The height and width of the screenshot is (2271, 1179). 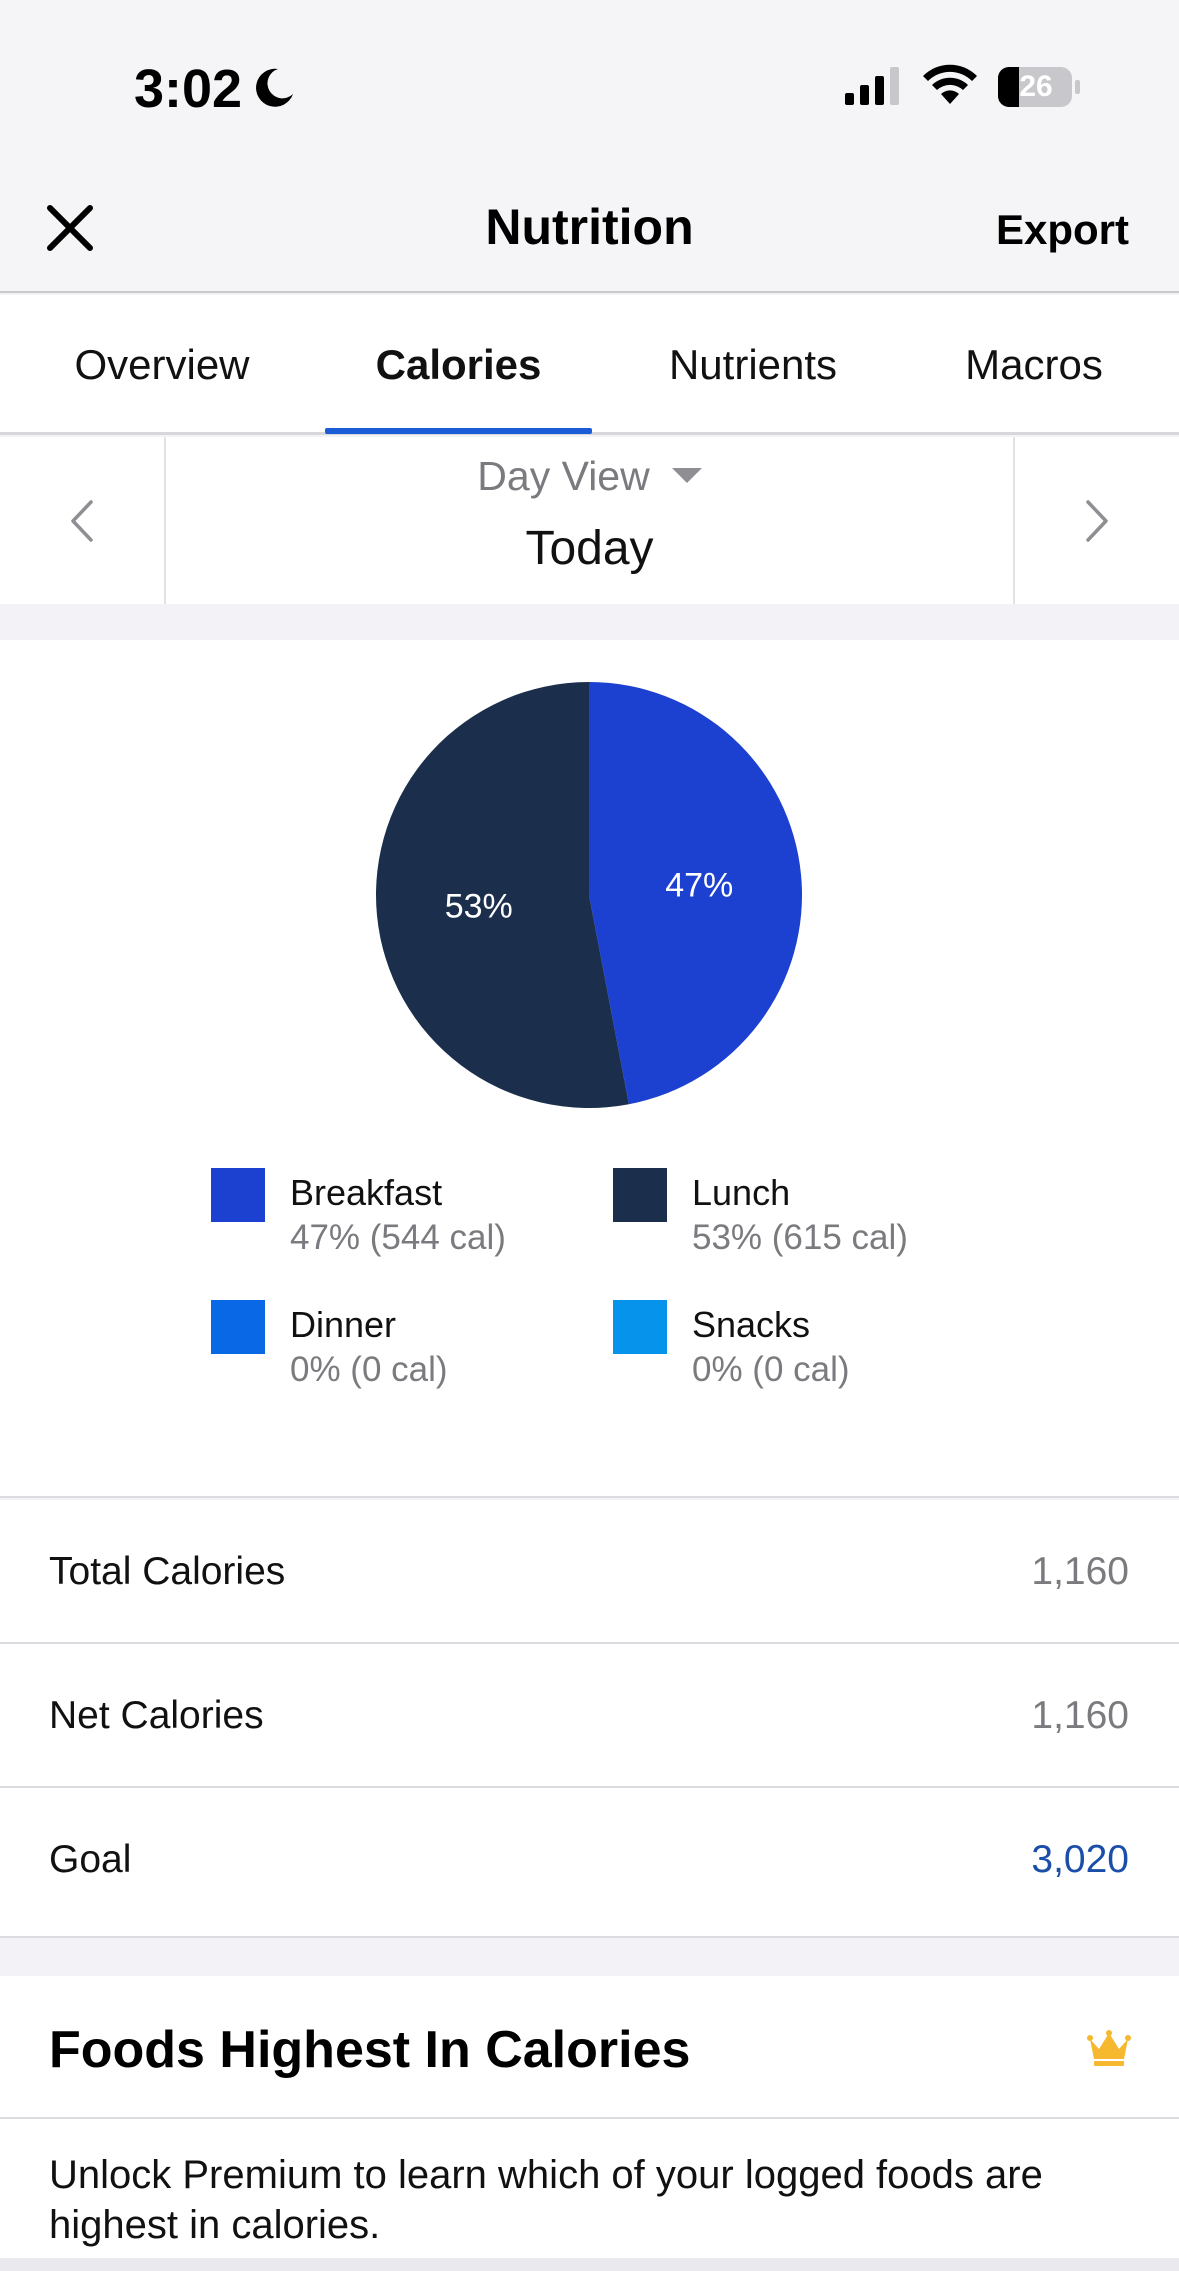 I want to click on calories-pie-chart: 47% 53%, so click(x=589, y=895).